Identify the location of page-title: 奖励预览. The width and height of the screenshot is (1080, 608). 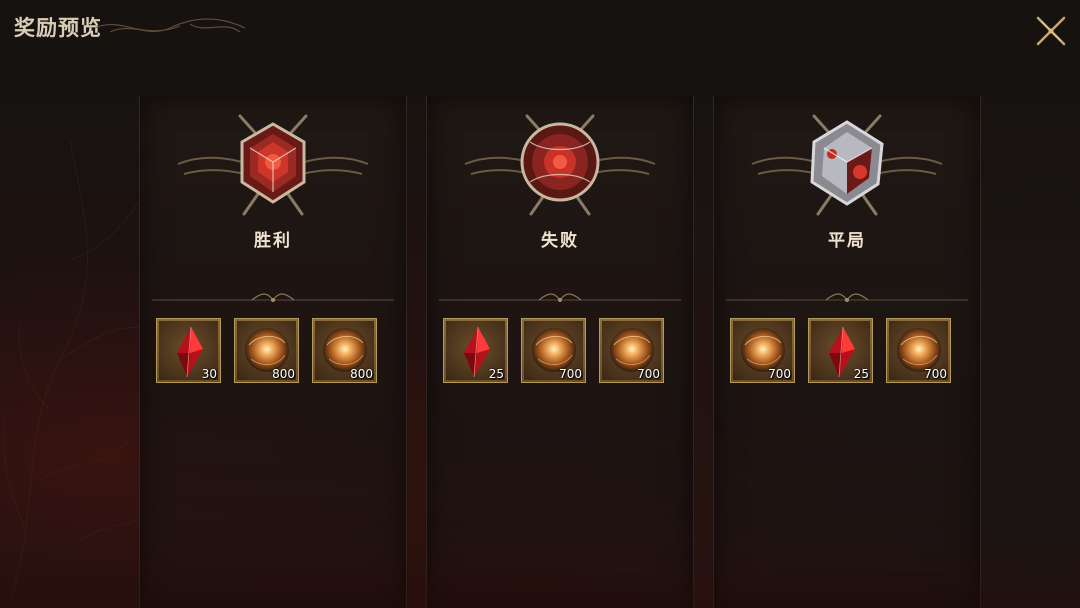
(58, 27).